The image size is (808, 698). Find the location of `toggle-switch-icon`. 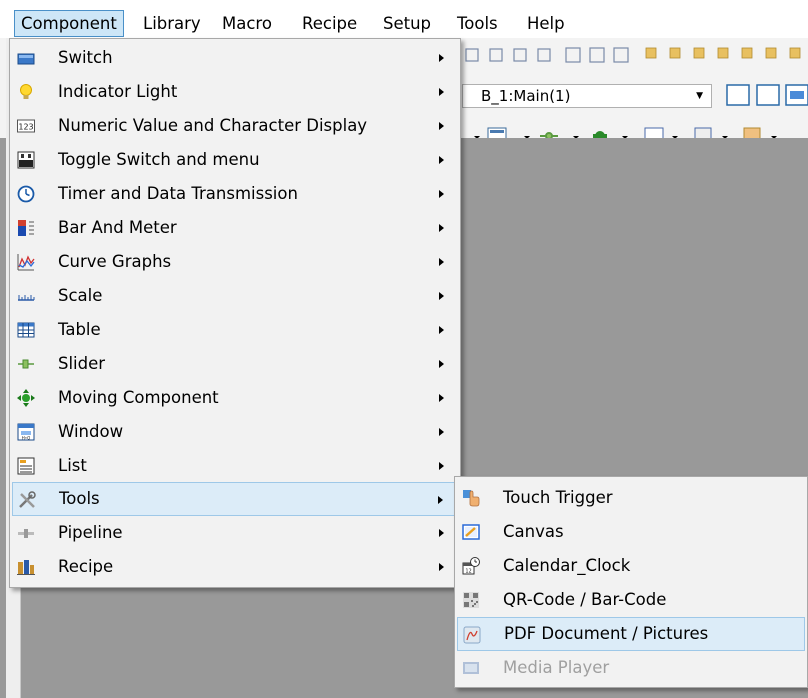

toggle-switch-icon is located at coordinates (26, 160).